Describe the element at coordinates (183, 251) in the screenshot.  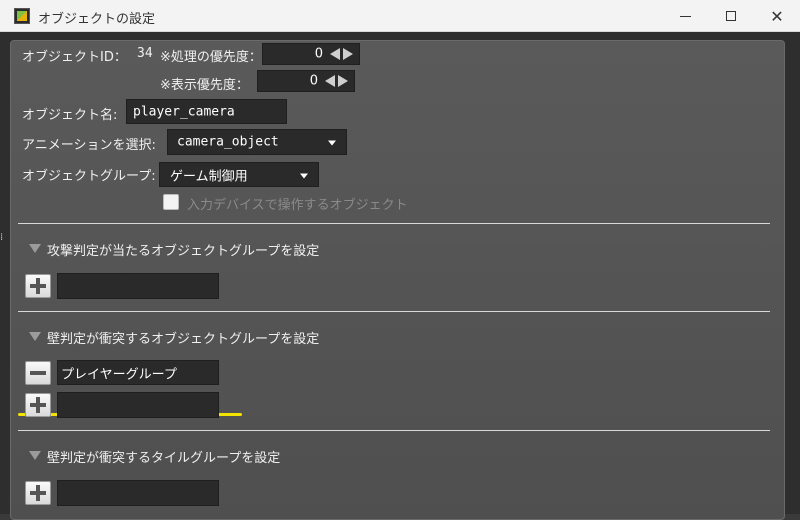
I see `attack-hit-group-title: 攻撃判定が当たるオブジェクトグループを設定` at that location.